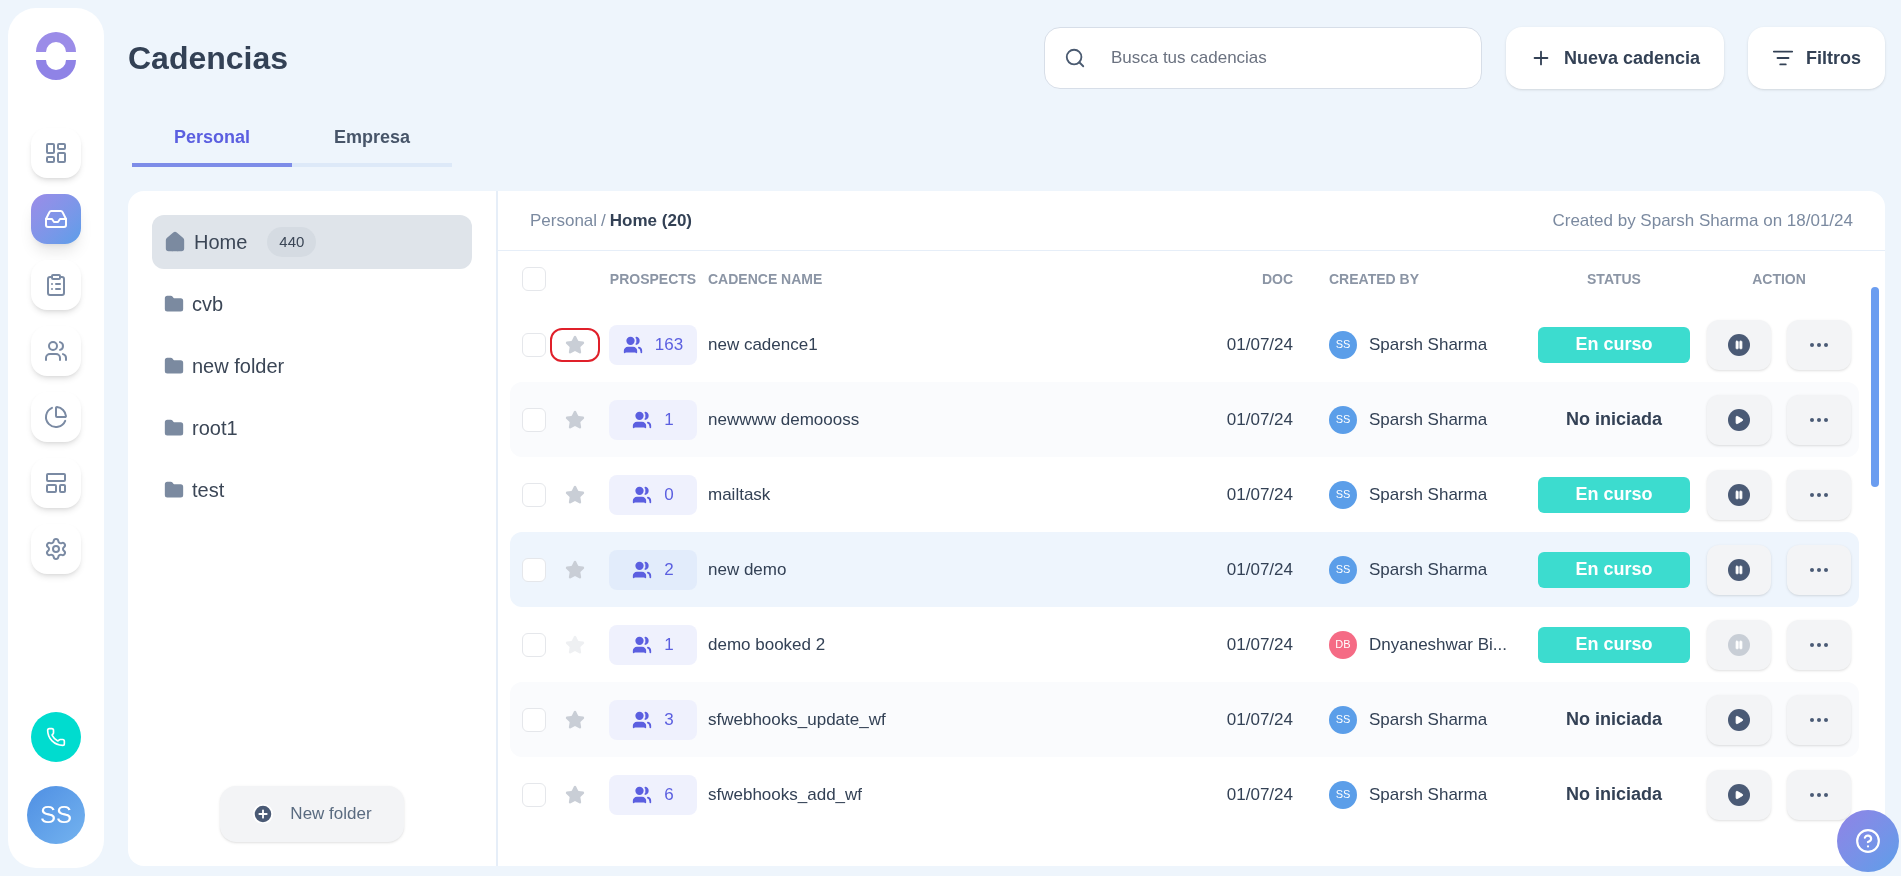 The width and height of the screenshot is (1901, 876). I want to click on table-row: 6 sfwebhooks_add_wf 01/07/24 SS Sparsh Sharma No iniciada, so click(1184, 794).